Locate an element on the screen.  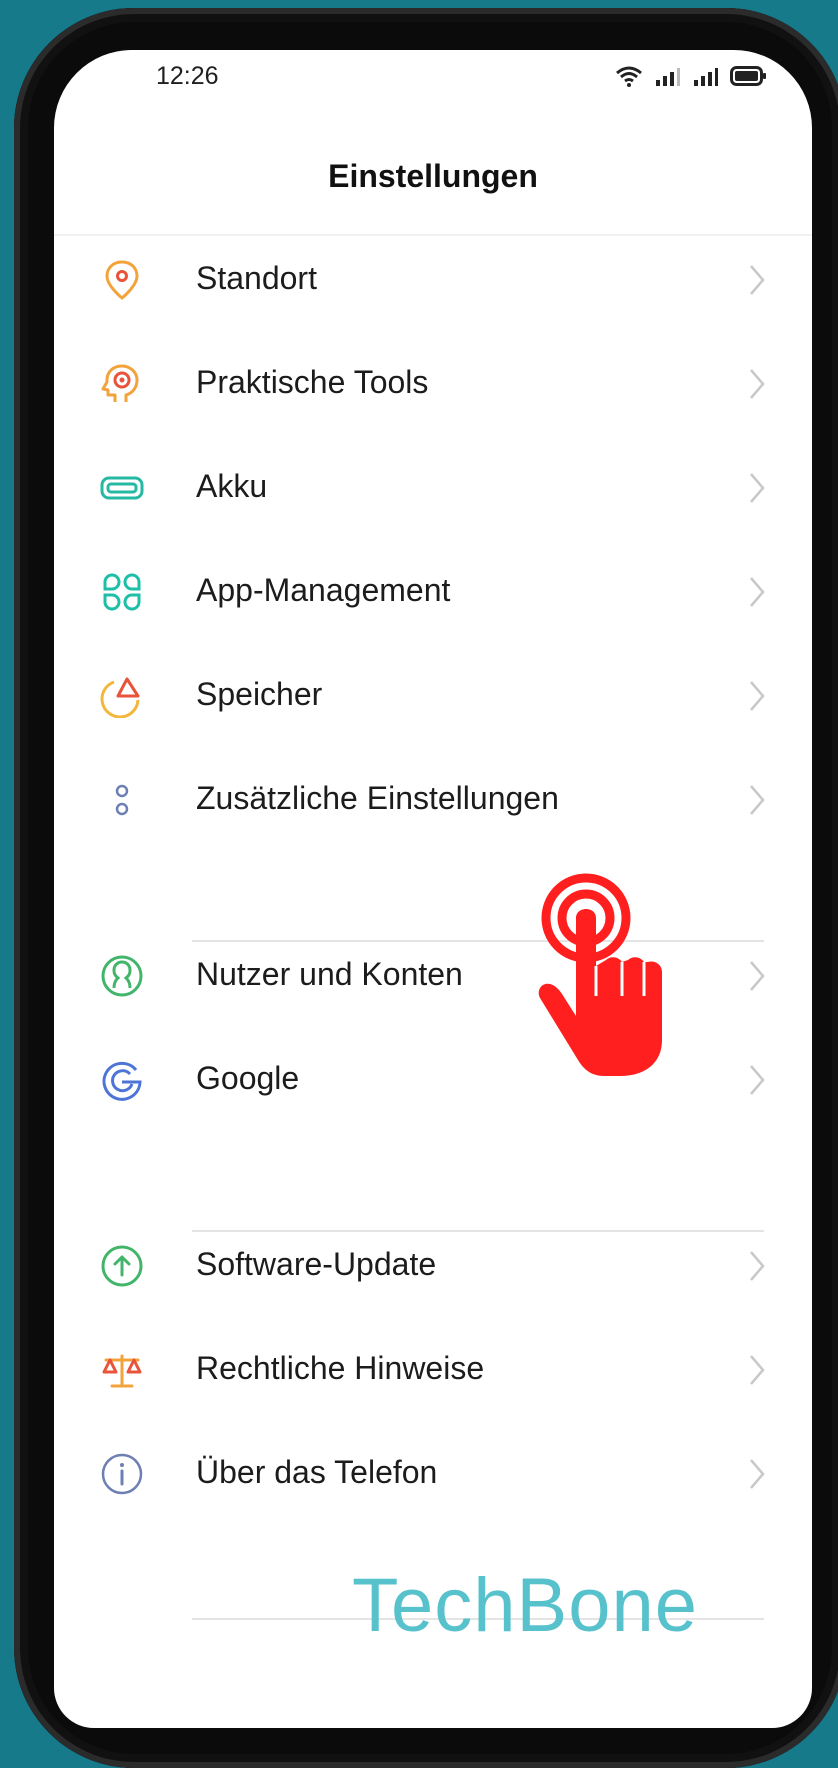
user-account-icon is located at coordinates (122, 976).